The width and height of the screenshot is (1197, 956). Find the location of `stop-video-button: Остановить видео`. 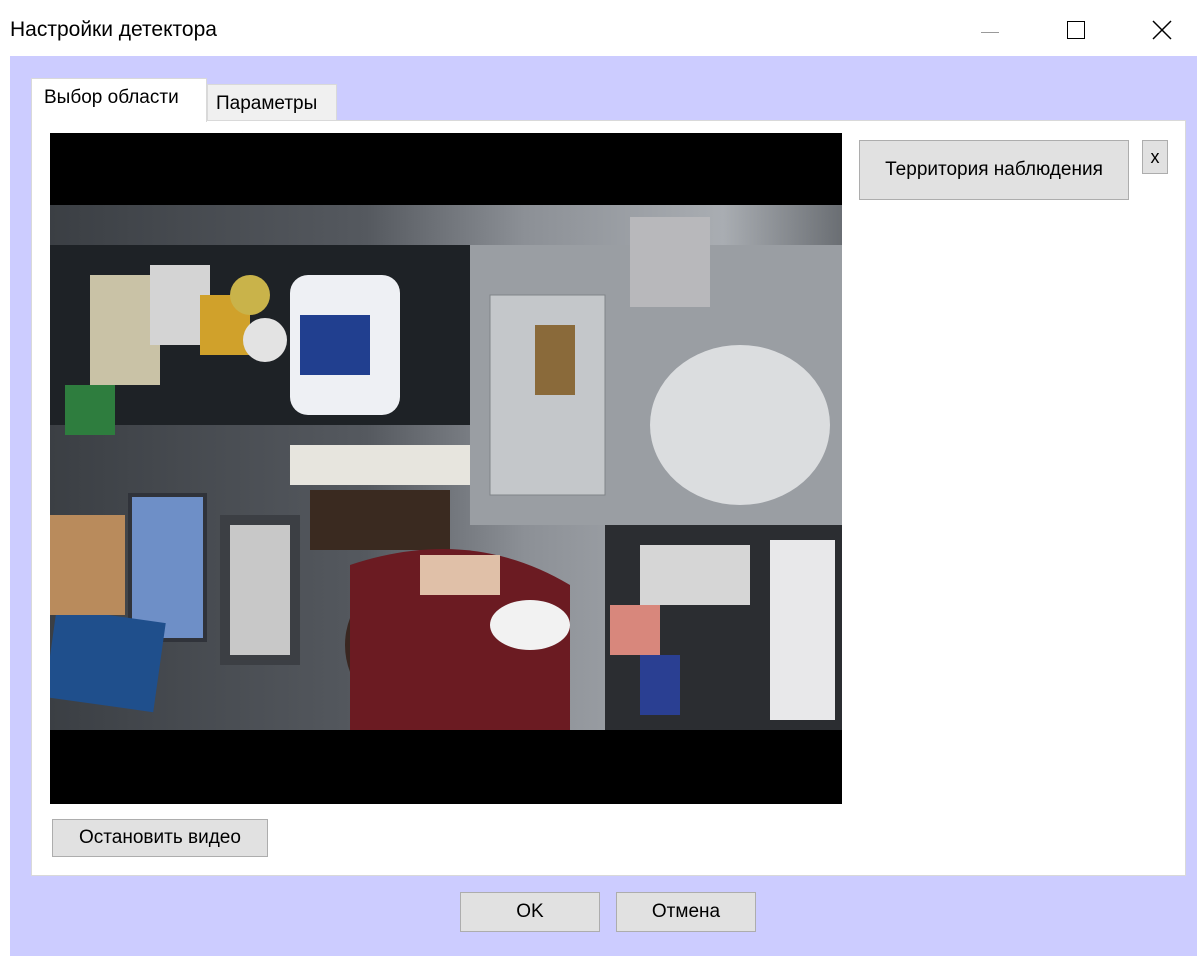

stop-video-button: Остановить видео is located at coordinates (160, 838).